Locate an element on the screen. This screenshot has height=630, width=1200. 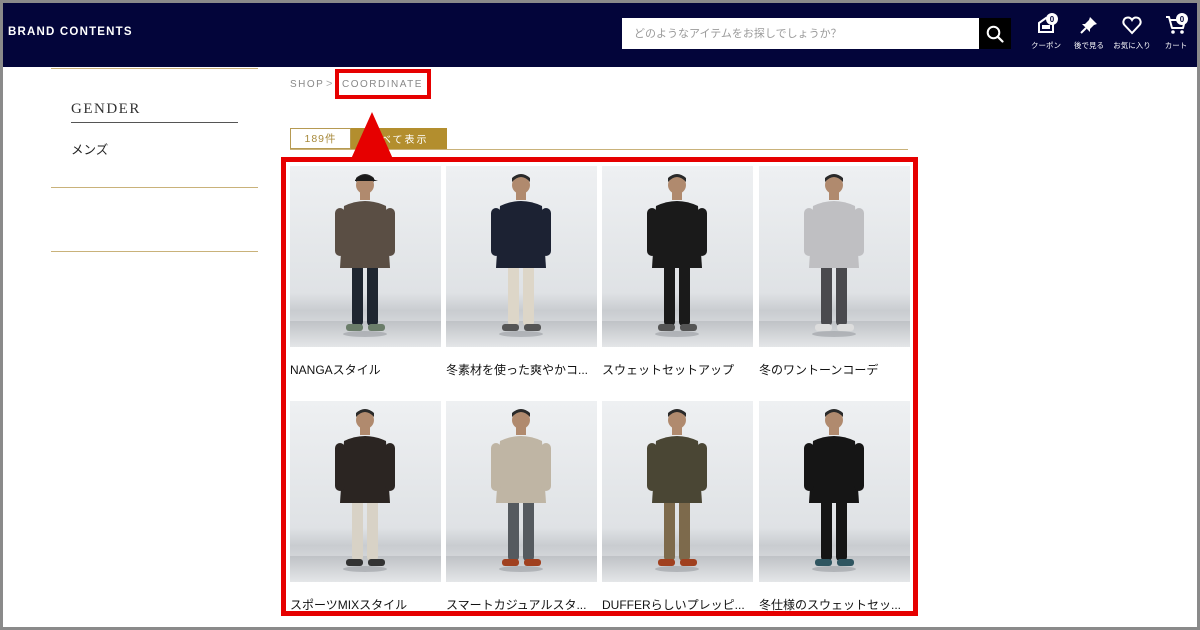
watch-later-button: 後で見る is located at coordinates (1089, 36).